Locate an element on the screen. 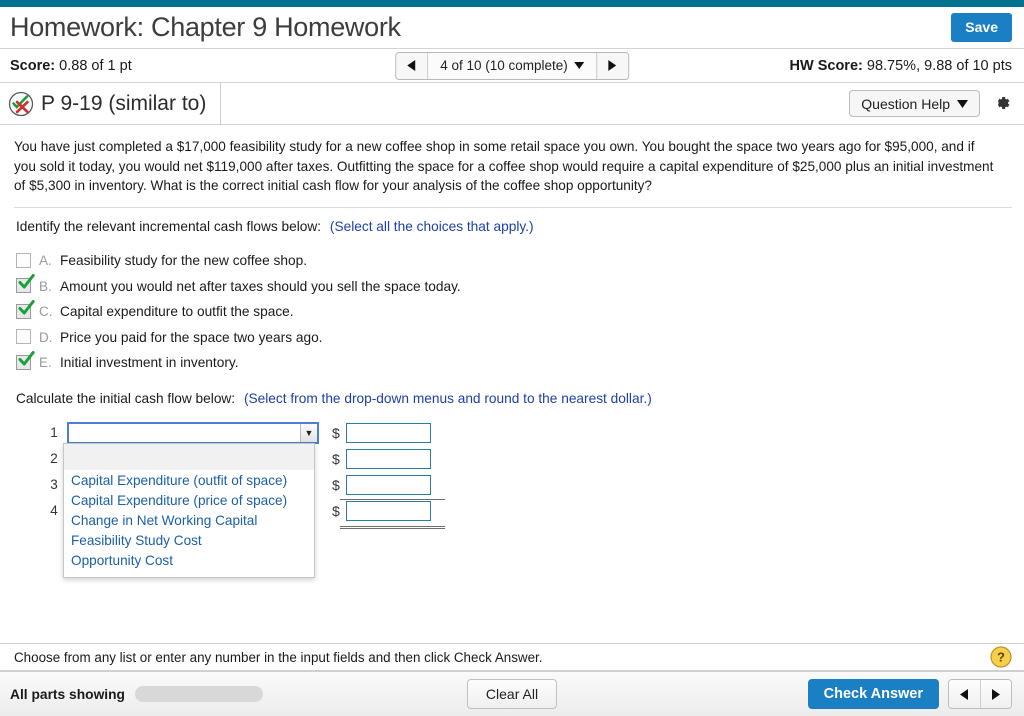  dropdown-option-opportunity: Opportunity Cost is located at coordinates (189, 560).